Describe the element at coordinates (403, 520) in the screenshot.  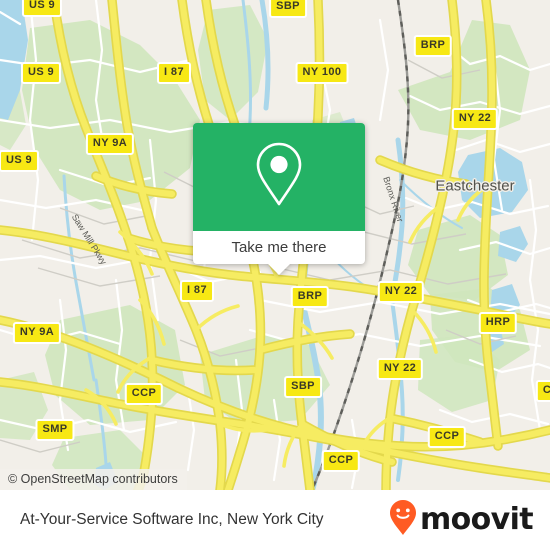
I see `moovit-pin-smile-icon` at that location.